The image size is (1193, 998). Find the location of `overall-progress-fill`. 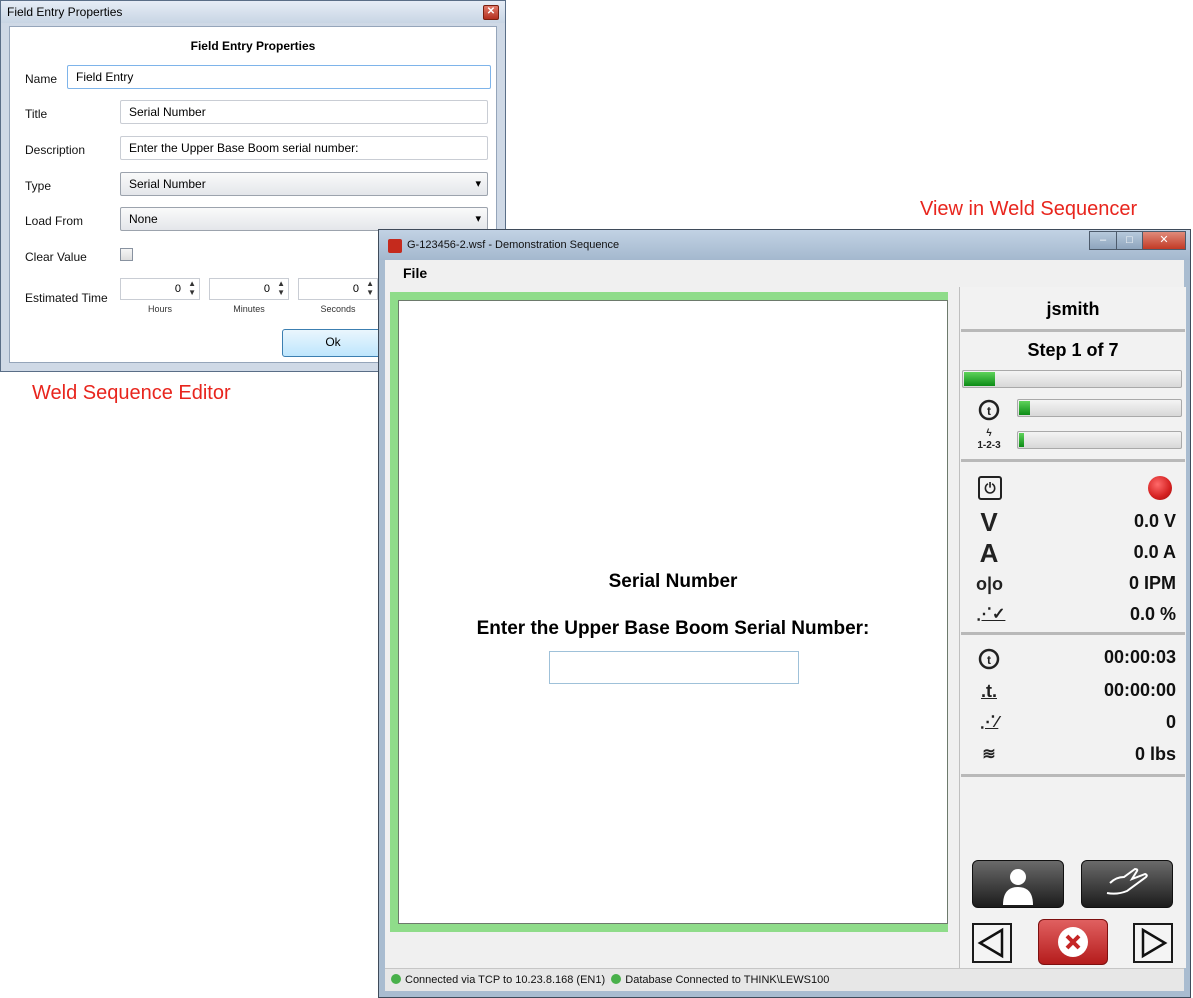

overall-progress-fill is located at coordinates (979, 379).